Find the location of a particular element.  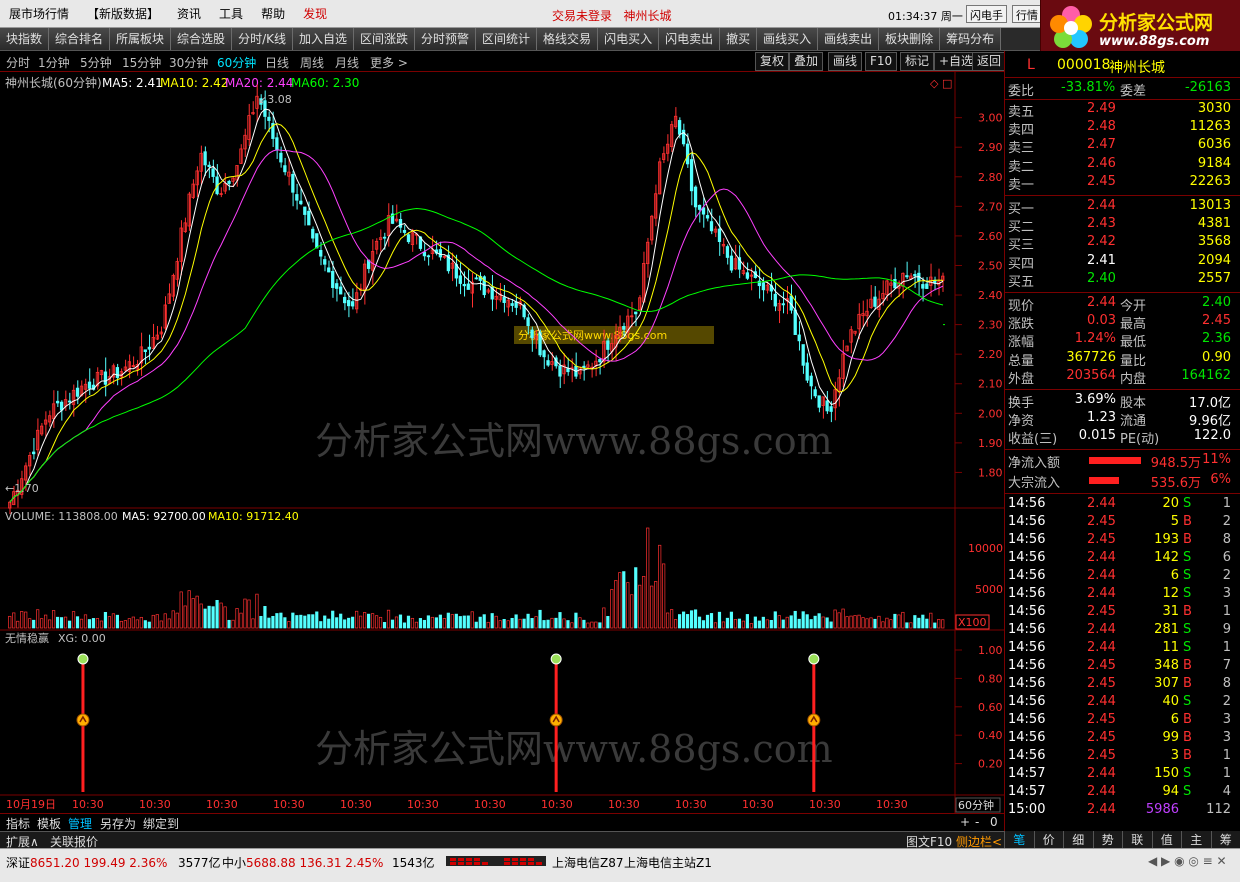

period-tab-1: 1分钟 is located at coordinates (54, 62).